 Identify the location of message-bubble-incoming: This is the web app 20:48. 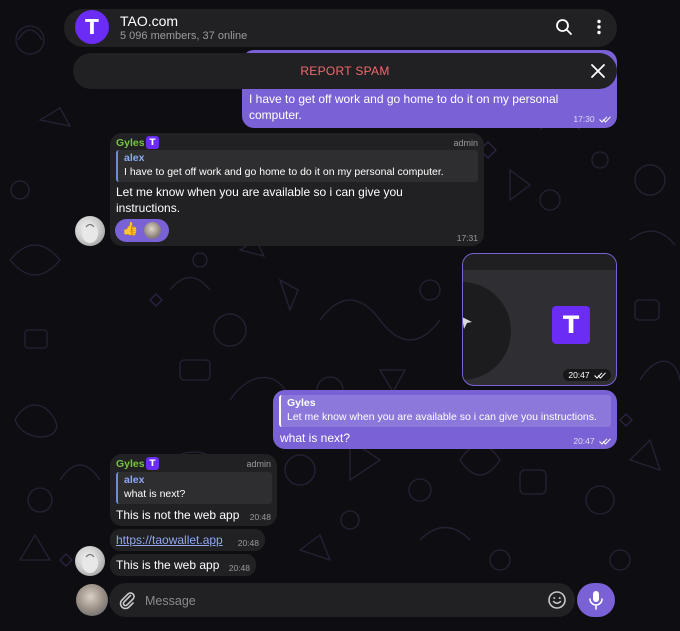
(183, 565).